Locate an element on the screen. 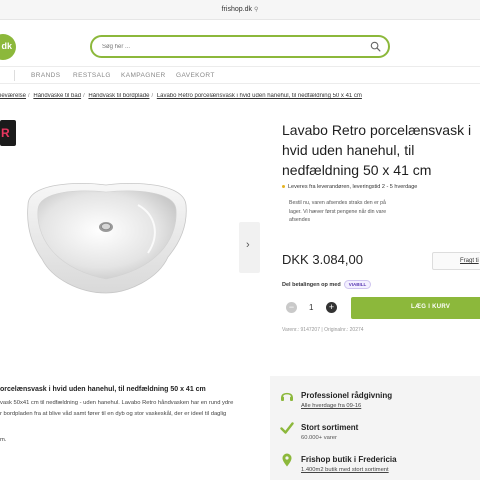  site-header: dk is located at coordinates (240, 43).